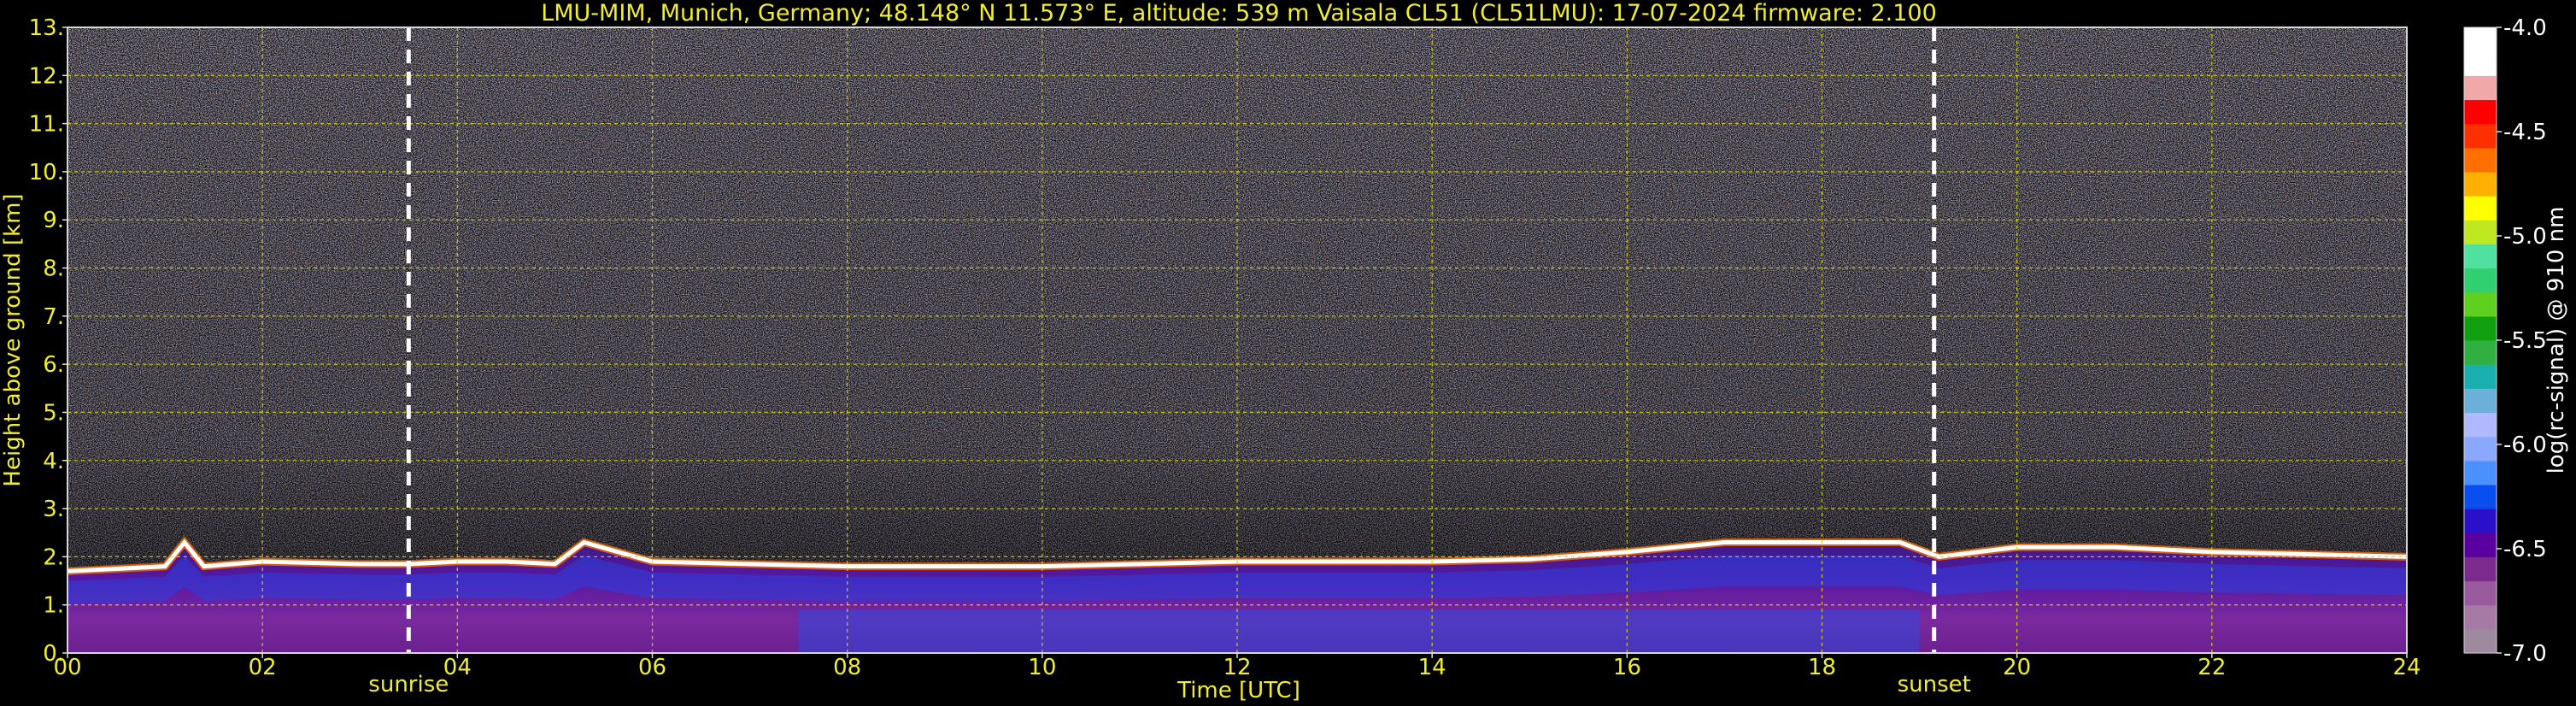  What do you see at coordinates (1169, 684) in the screenshot?
I see `sun-event-labels: sunrise sunset` at bounding box center [1169, 684].